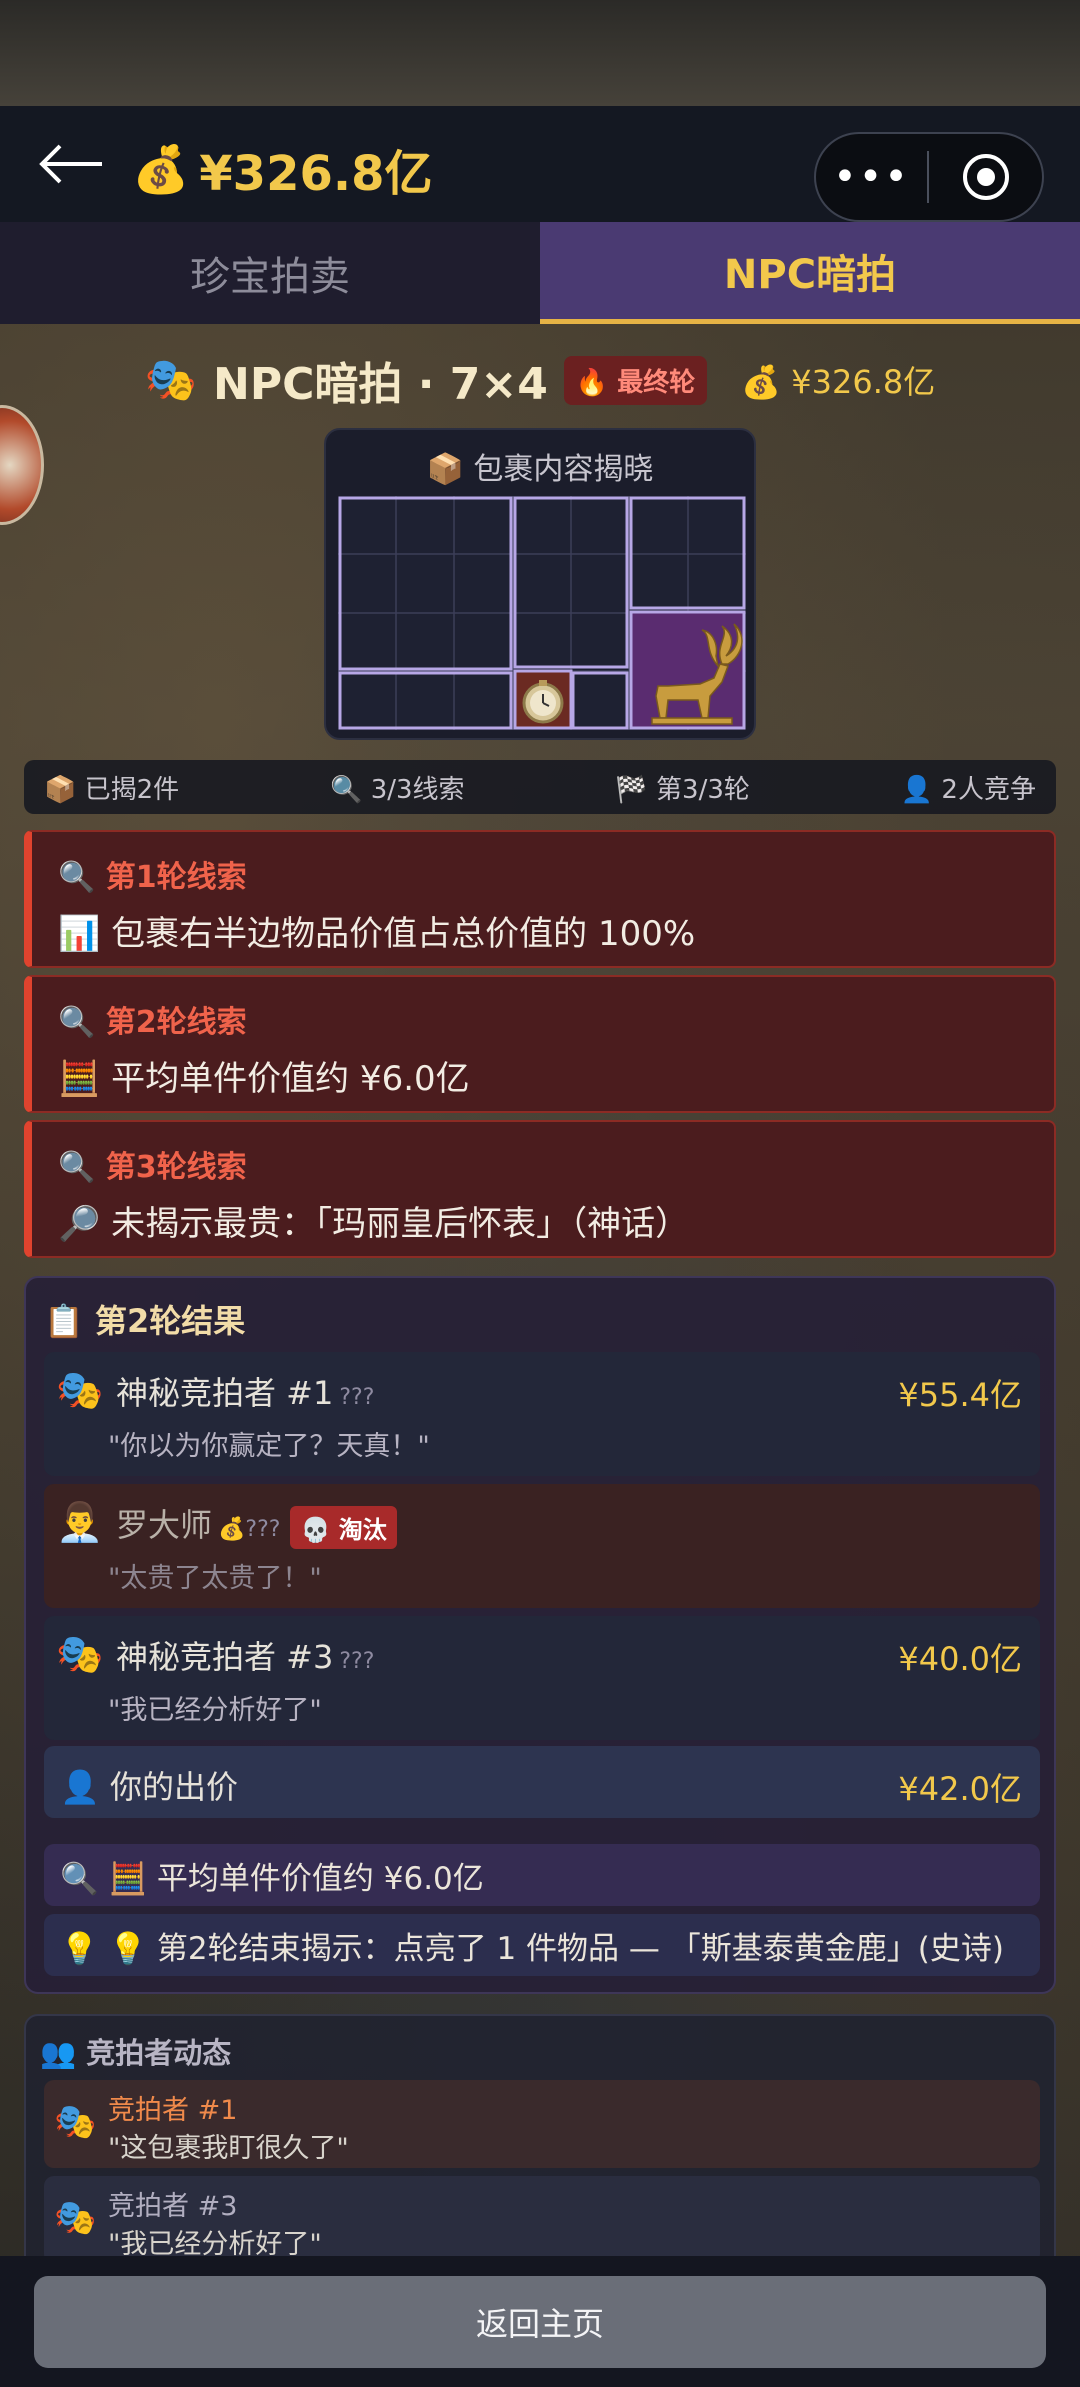 The image size is (1080, 2387). Describe the element at coordinates (152, 1167) in the screenshot. I see `clue-heading: 🔍 第3轮线索` at that location.